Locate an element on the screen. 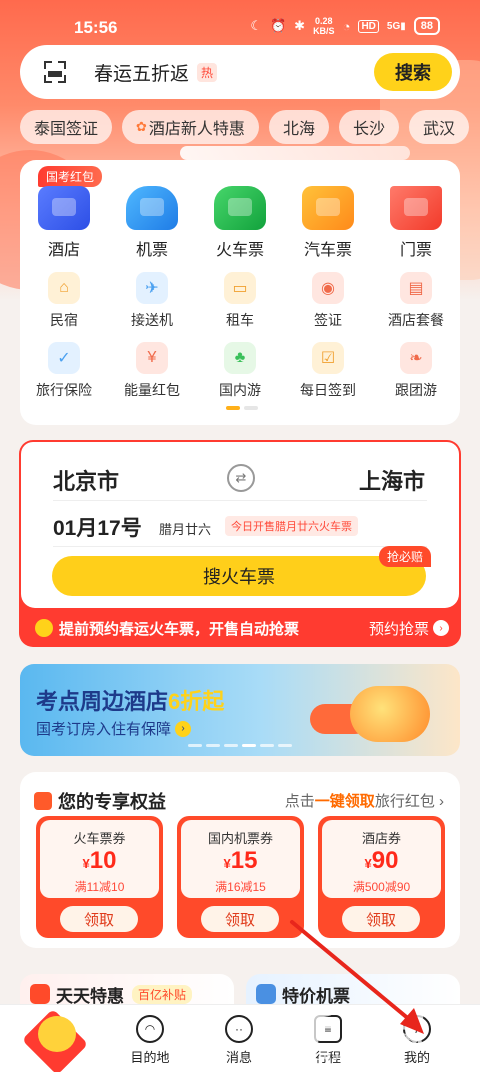  mascot-illustration is located at coordinates (390, 714).